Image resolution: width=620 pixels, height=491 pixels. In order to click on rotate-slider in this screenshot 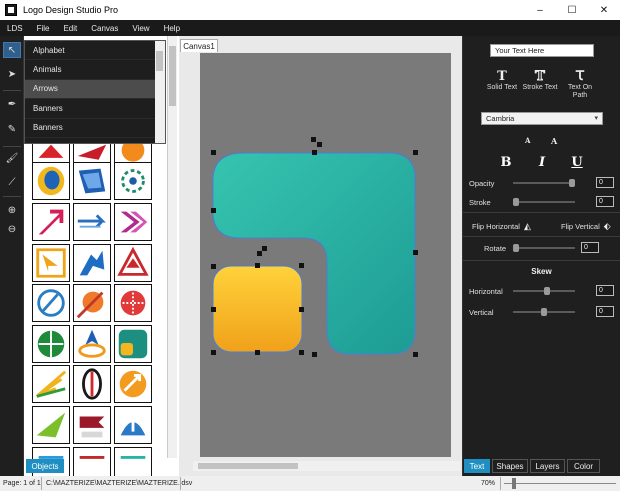, I will do `click(544, 248)`.